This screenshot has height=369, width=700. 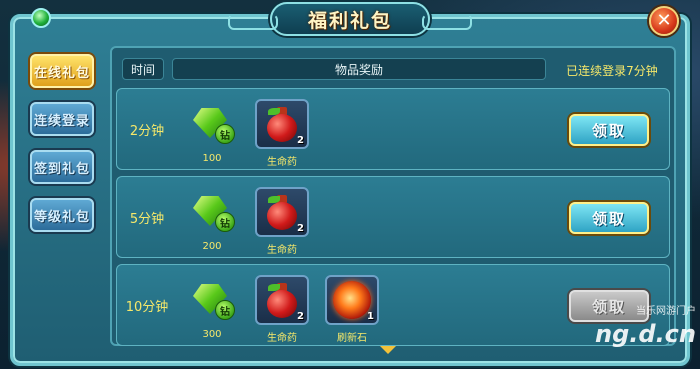 I want to click on item-slot: 1, so click(x=352, y=300).